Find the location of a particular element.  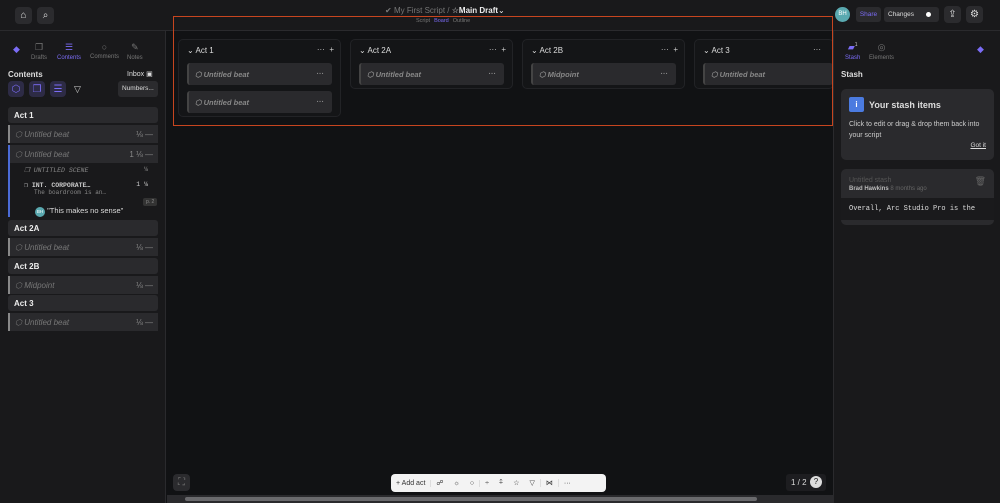

got-it-link: Got it is located at coordinates (917, 145).